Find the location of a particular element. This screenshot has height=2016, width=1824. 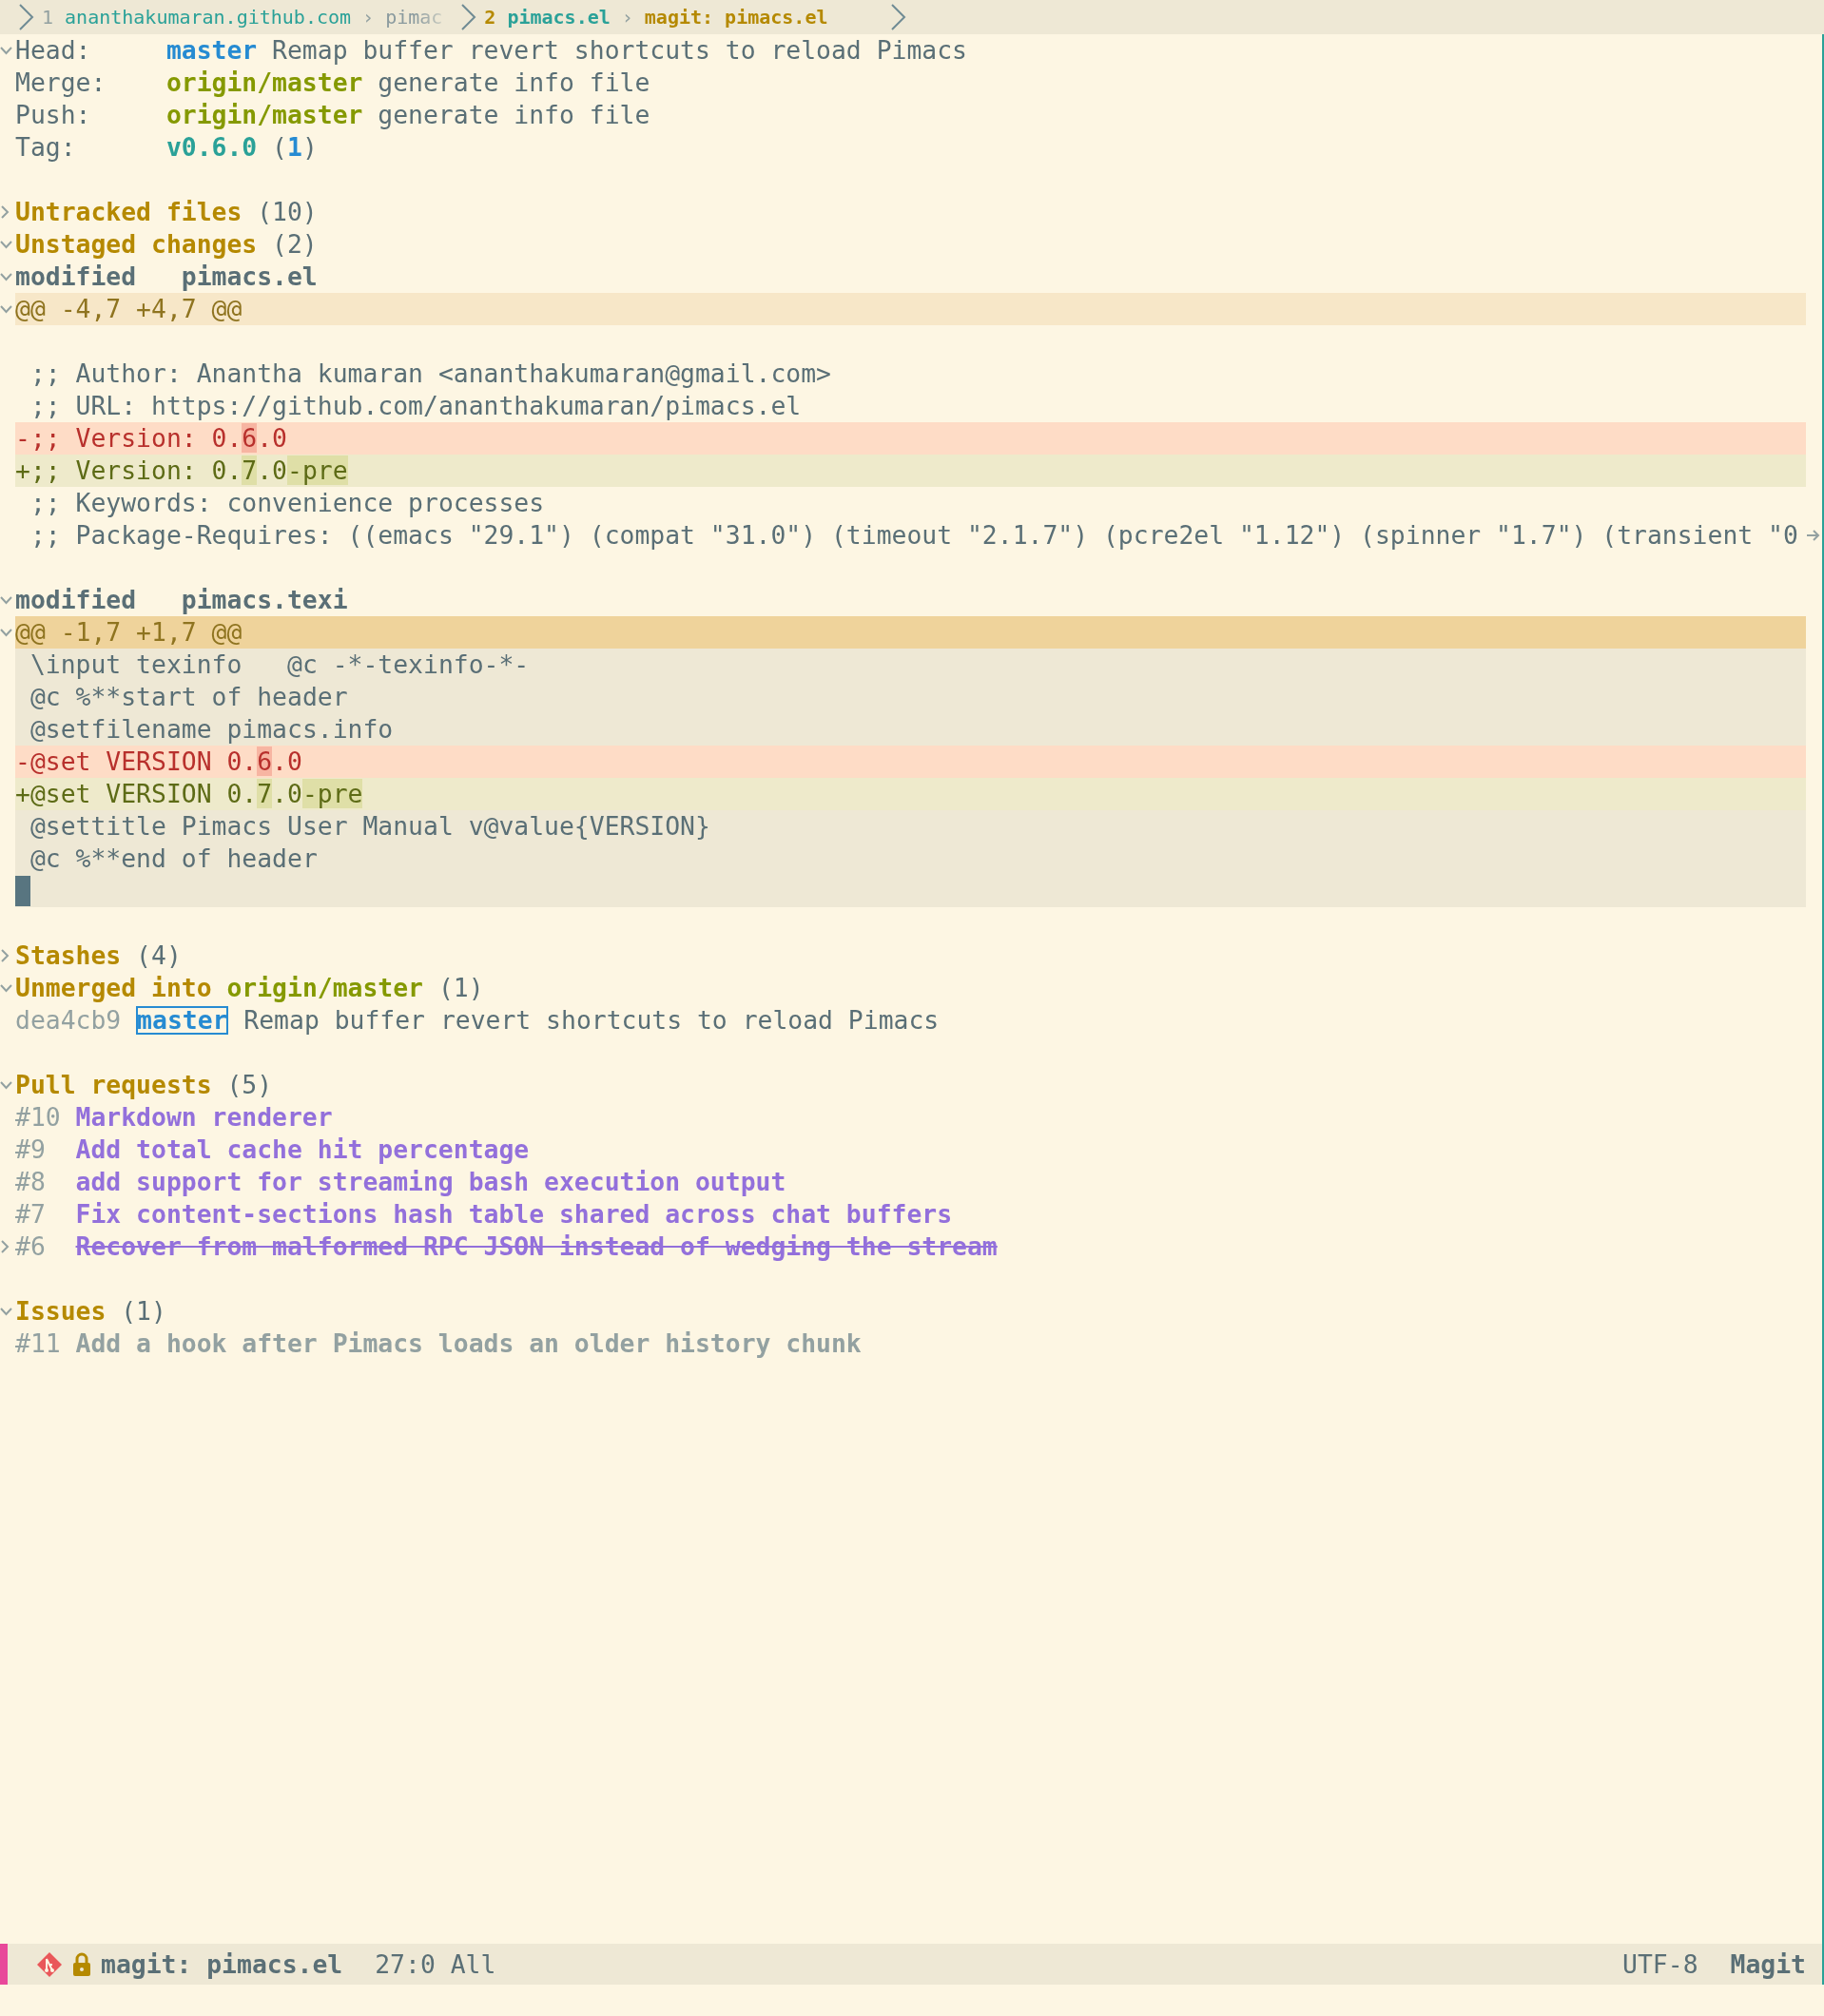

section-count: (5) is located at coordinates (249, 1085).